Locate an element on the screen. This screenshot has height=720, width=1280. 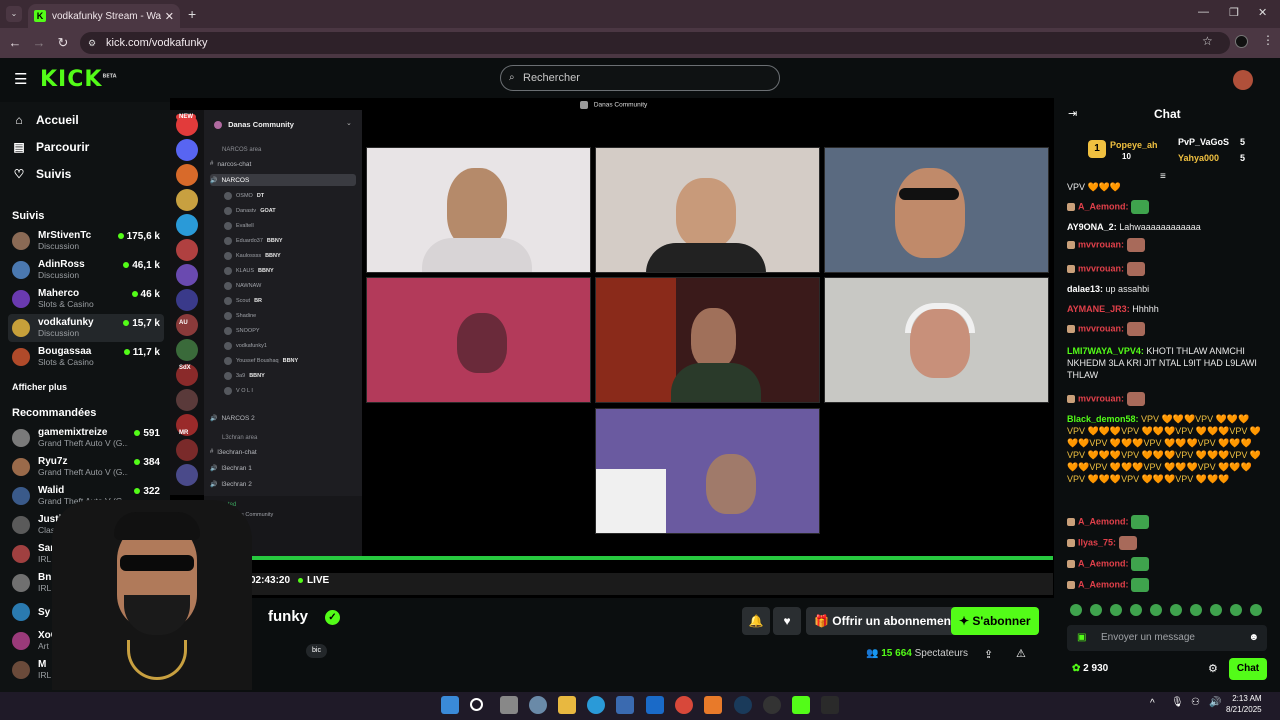
discord-channel: 🔊 l3echran 2 is located at coordinates (283, 484).